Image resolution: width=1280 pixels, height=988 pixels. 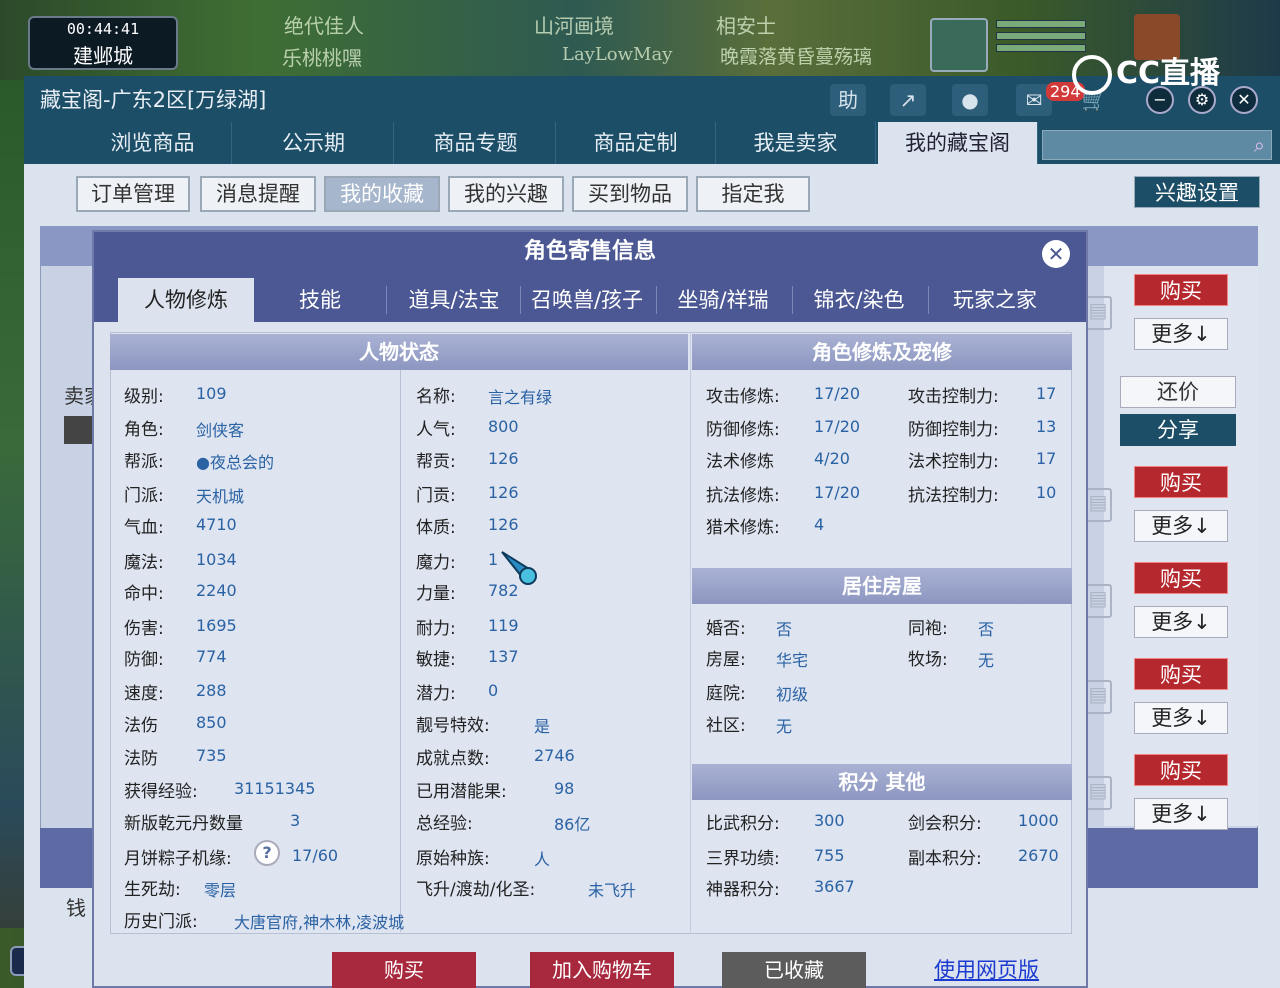 What do you see at coordinates (1197, 192) in the screenshot?
I see `interest-settings-button: 兴趣设置` at bounding box center [1197, 192].